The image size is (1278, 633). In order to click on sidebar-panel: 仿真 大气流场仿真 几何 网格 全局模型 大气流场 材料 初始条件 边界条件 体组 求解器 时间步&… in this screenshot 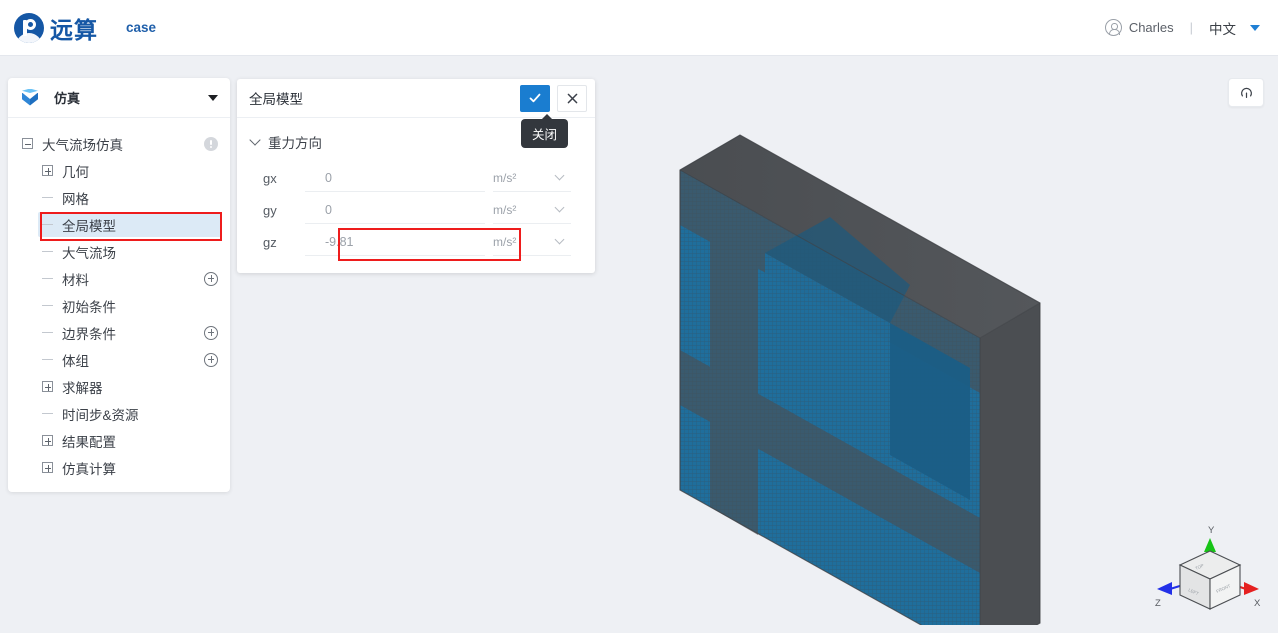, I will do `click(119, 285)`.